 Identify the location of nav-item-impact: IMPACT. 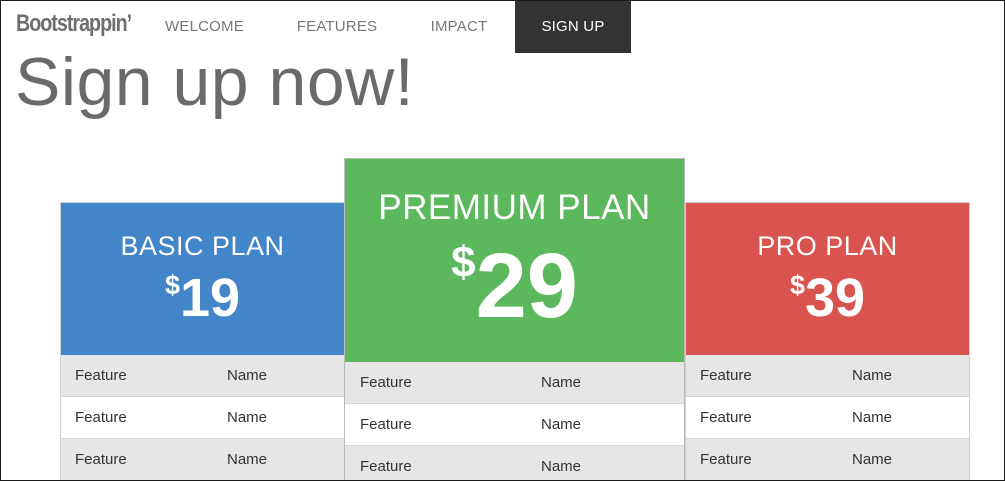
(459, 27).